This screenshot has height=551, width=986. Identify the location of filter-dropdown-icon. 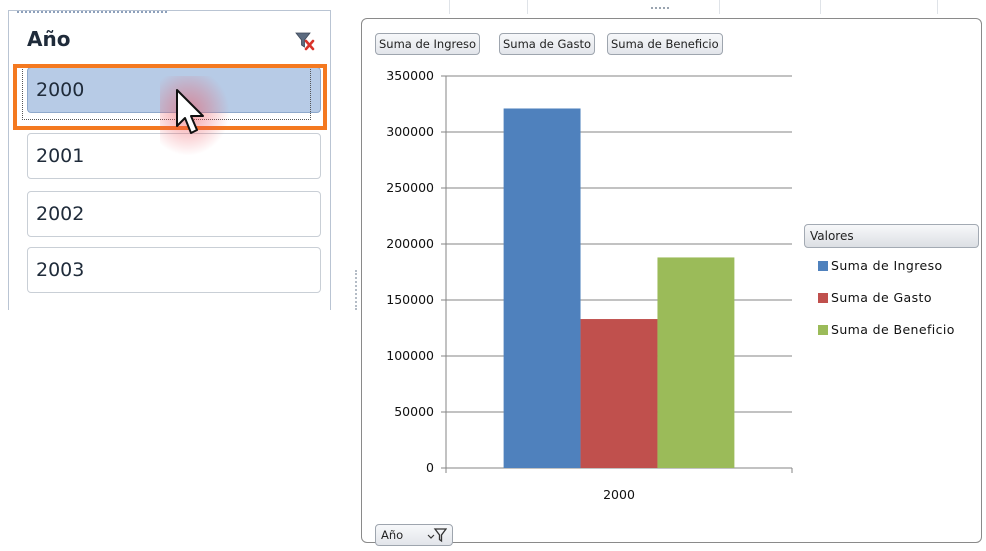
(437, 535).